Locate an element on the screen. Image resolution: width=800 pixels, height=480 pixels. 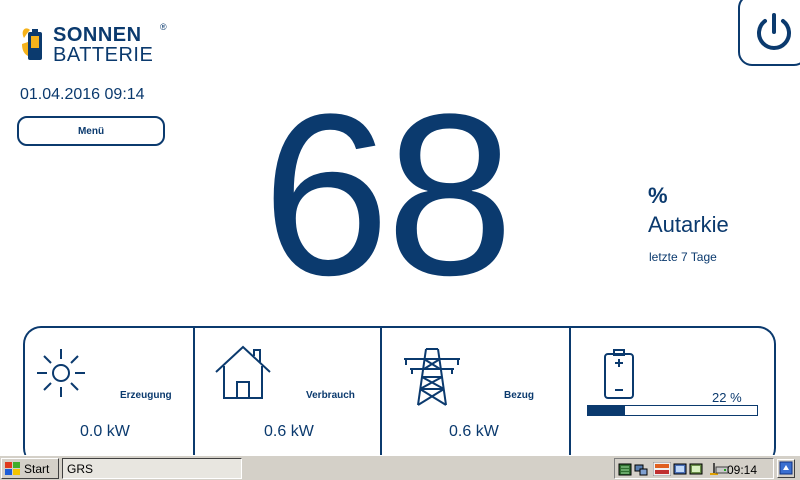
start-button: Start is located at coordinates (30, 468).